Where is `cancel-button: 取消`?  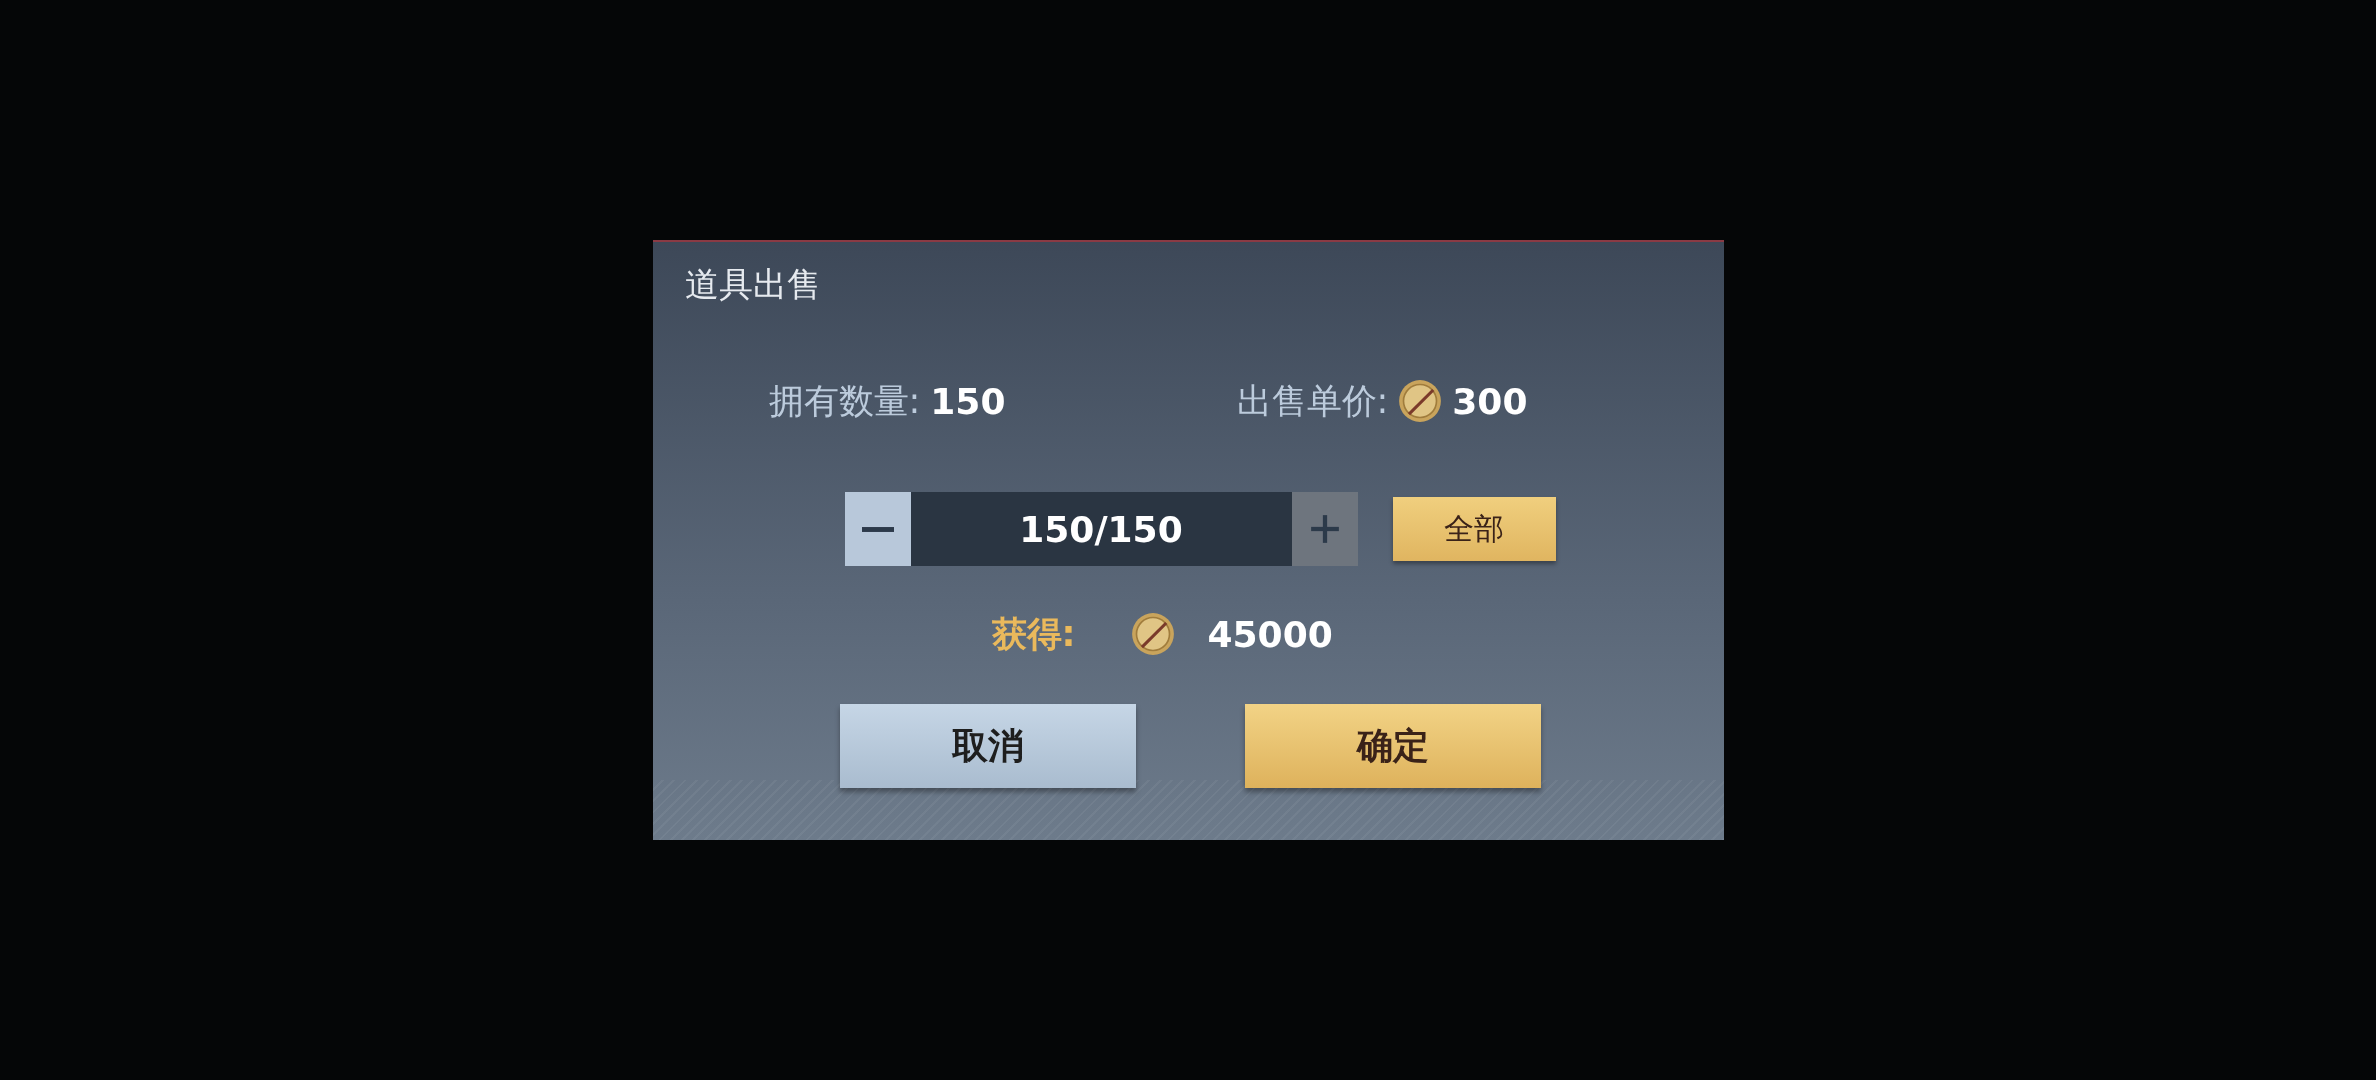 cancel-button: 取消 is located at coordinates (987, 746).